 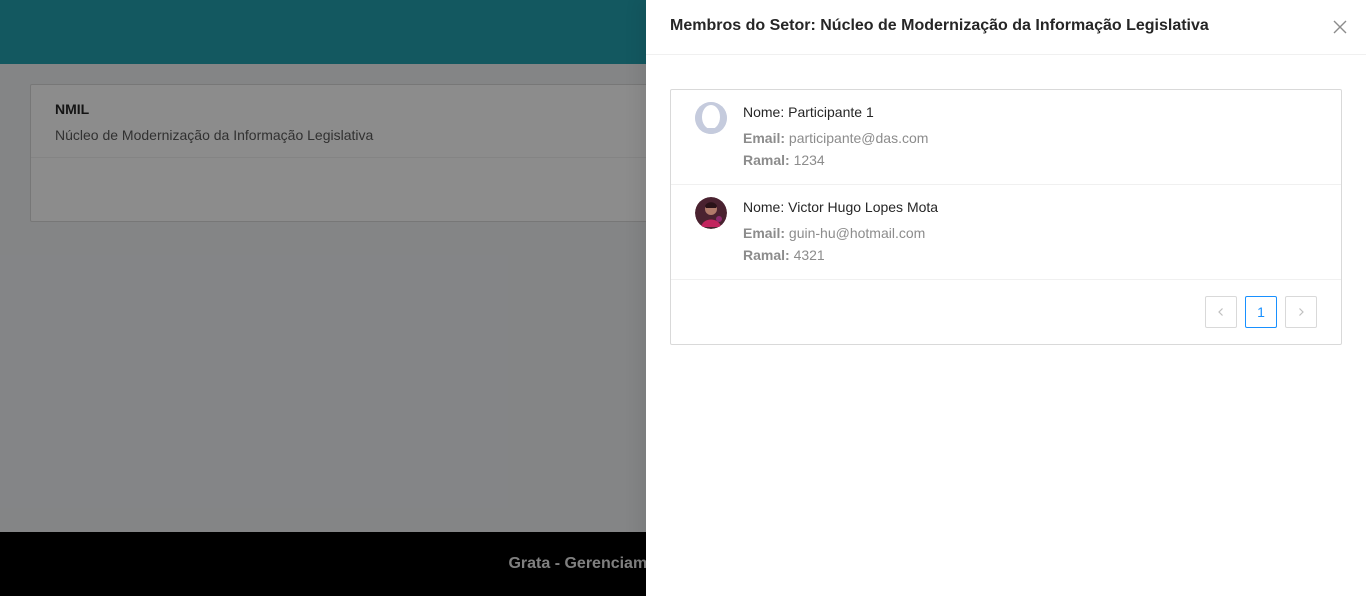 I want to click on close-button, so click(x=1340, y=27).